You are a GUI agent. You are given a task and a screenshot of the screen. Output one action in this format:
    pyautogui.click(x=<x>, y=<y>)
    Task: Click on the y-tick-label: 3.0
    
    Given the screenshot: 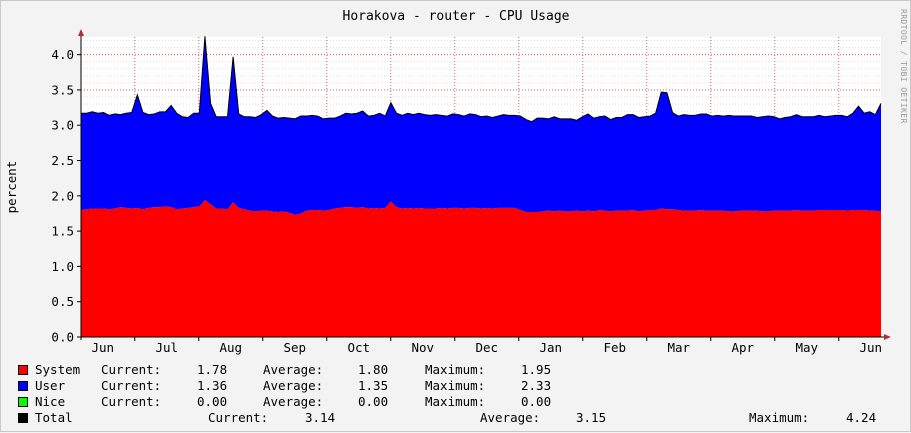 What is the action you would take?
    pyautogui.click(x=62, y=125)
    